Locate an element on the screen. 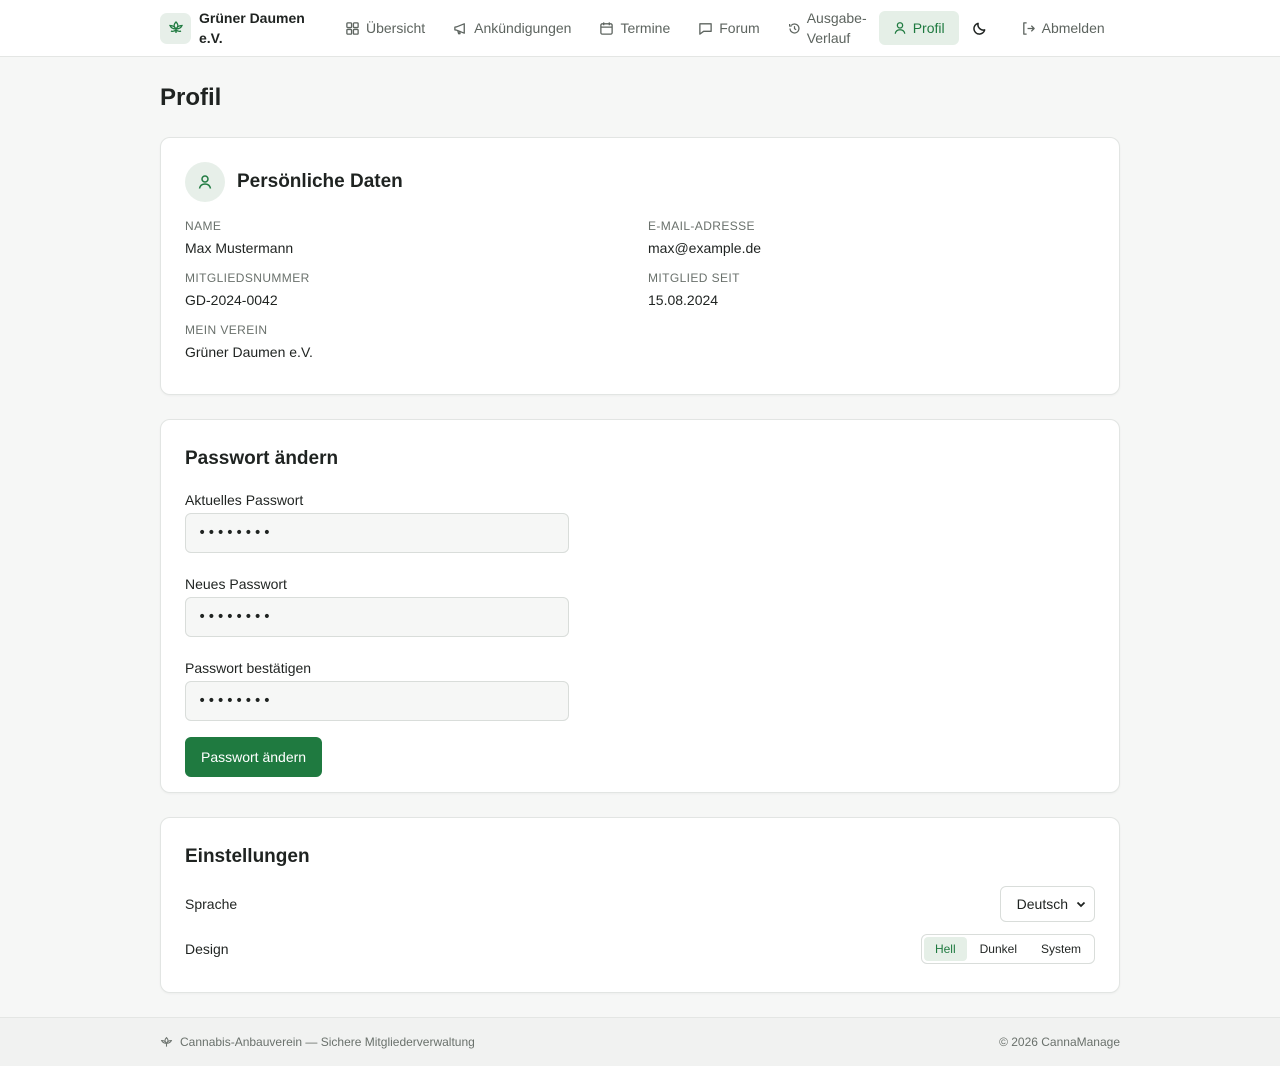 This screenshot has width=1280, height=1066. design-segmented-control: Hell Dunkel System is located at coordinates (1007, 949).